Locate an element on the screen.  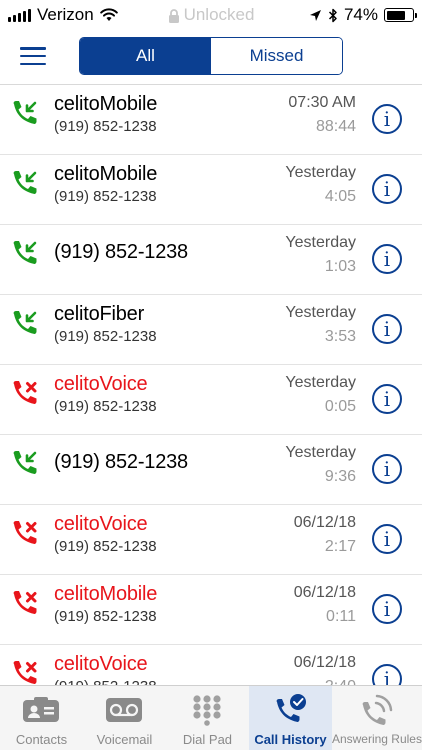
call-duration: 0:11 is located at coordinates (341, 616).